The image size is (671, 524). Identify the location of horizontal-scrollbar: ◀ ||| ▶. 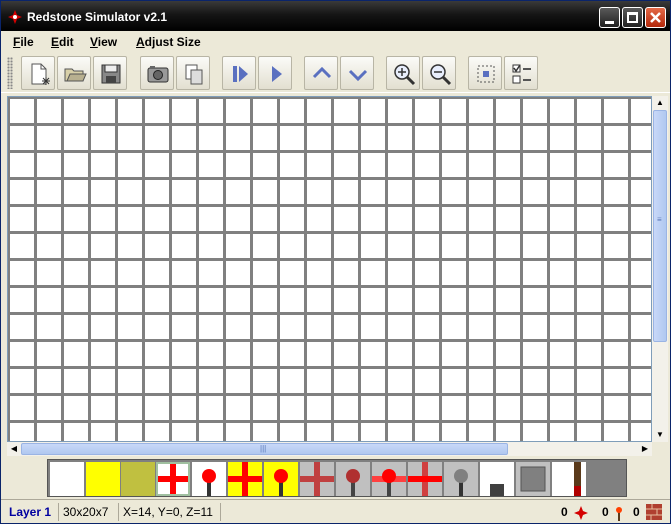
(329, 449).